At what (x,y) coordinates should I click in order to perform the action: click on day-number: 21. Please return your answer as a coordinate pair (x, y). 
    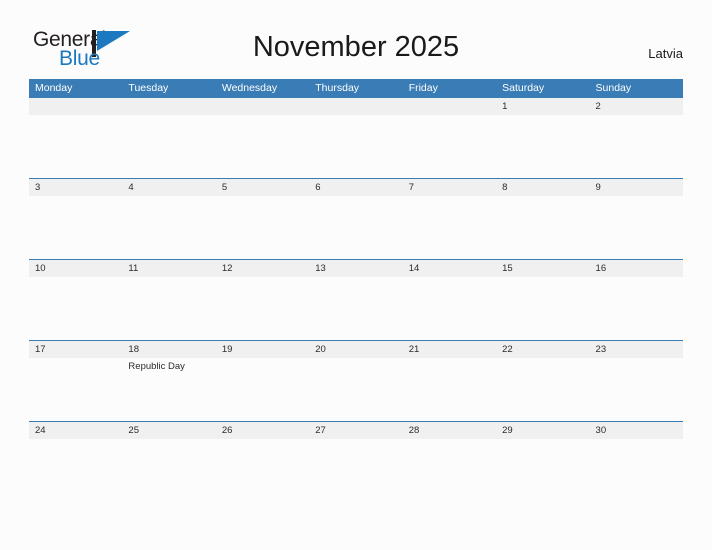
    Looking at the image, I should click on (449, 349).